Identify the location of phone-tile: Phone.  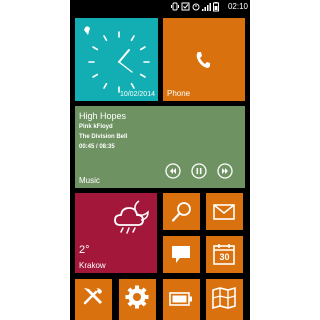
(204, 59).